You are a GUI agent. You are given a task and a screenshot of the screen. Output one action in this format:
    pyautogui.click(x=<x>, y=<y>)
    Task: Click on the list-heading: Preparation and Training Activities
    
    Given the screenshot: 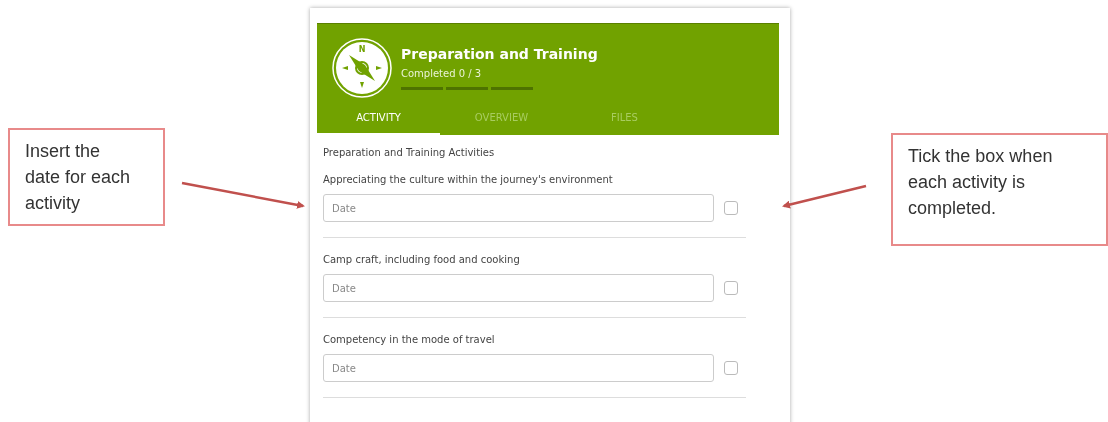 What is the action you would take?
    pyautogui.click(x=409, y=152)
    